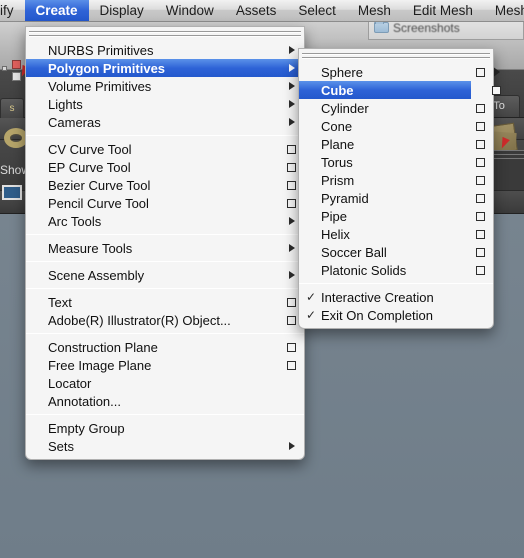  Describe the element at coordinates (165, 203) in the screenshot. I see `menu-item-pencil-curve-tool: Pencil Curve Tool` at that location.